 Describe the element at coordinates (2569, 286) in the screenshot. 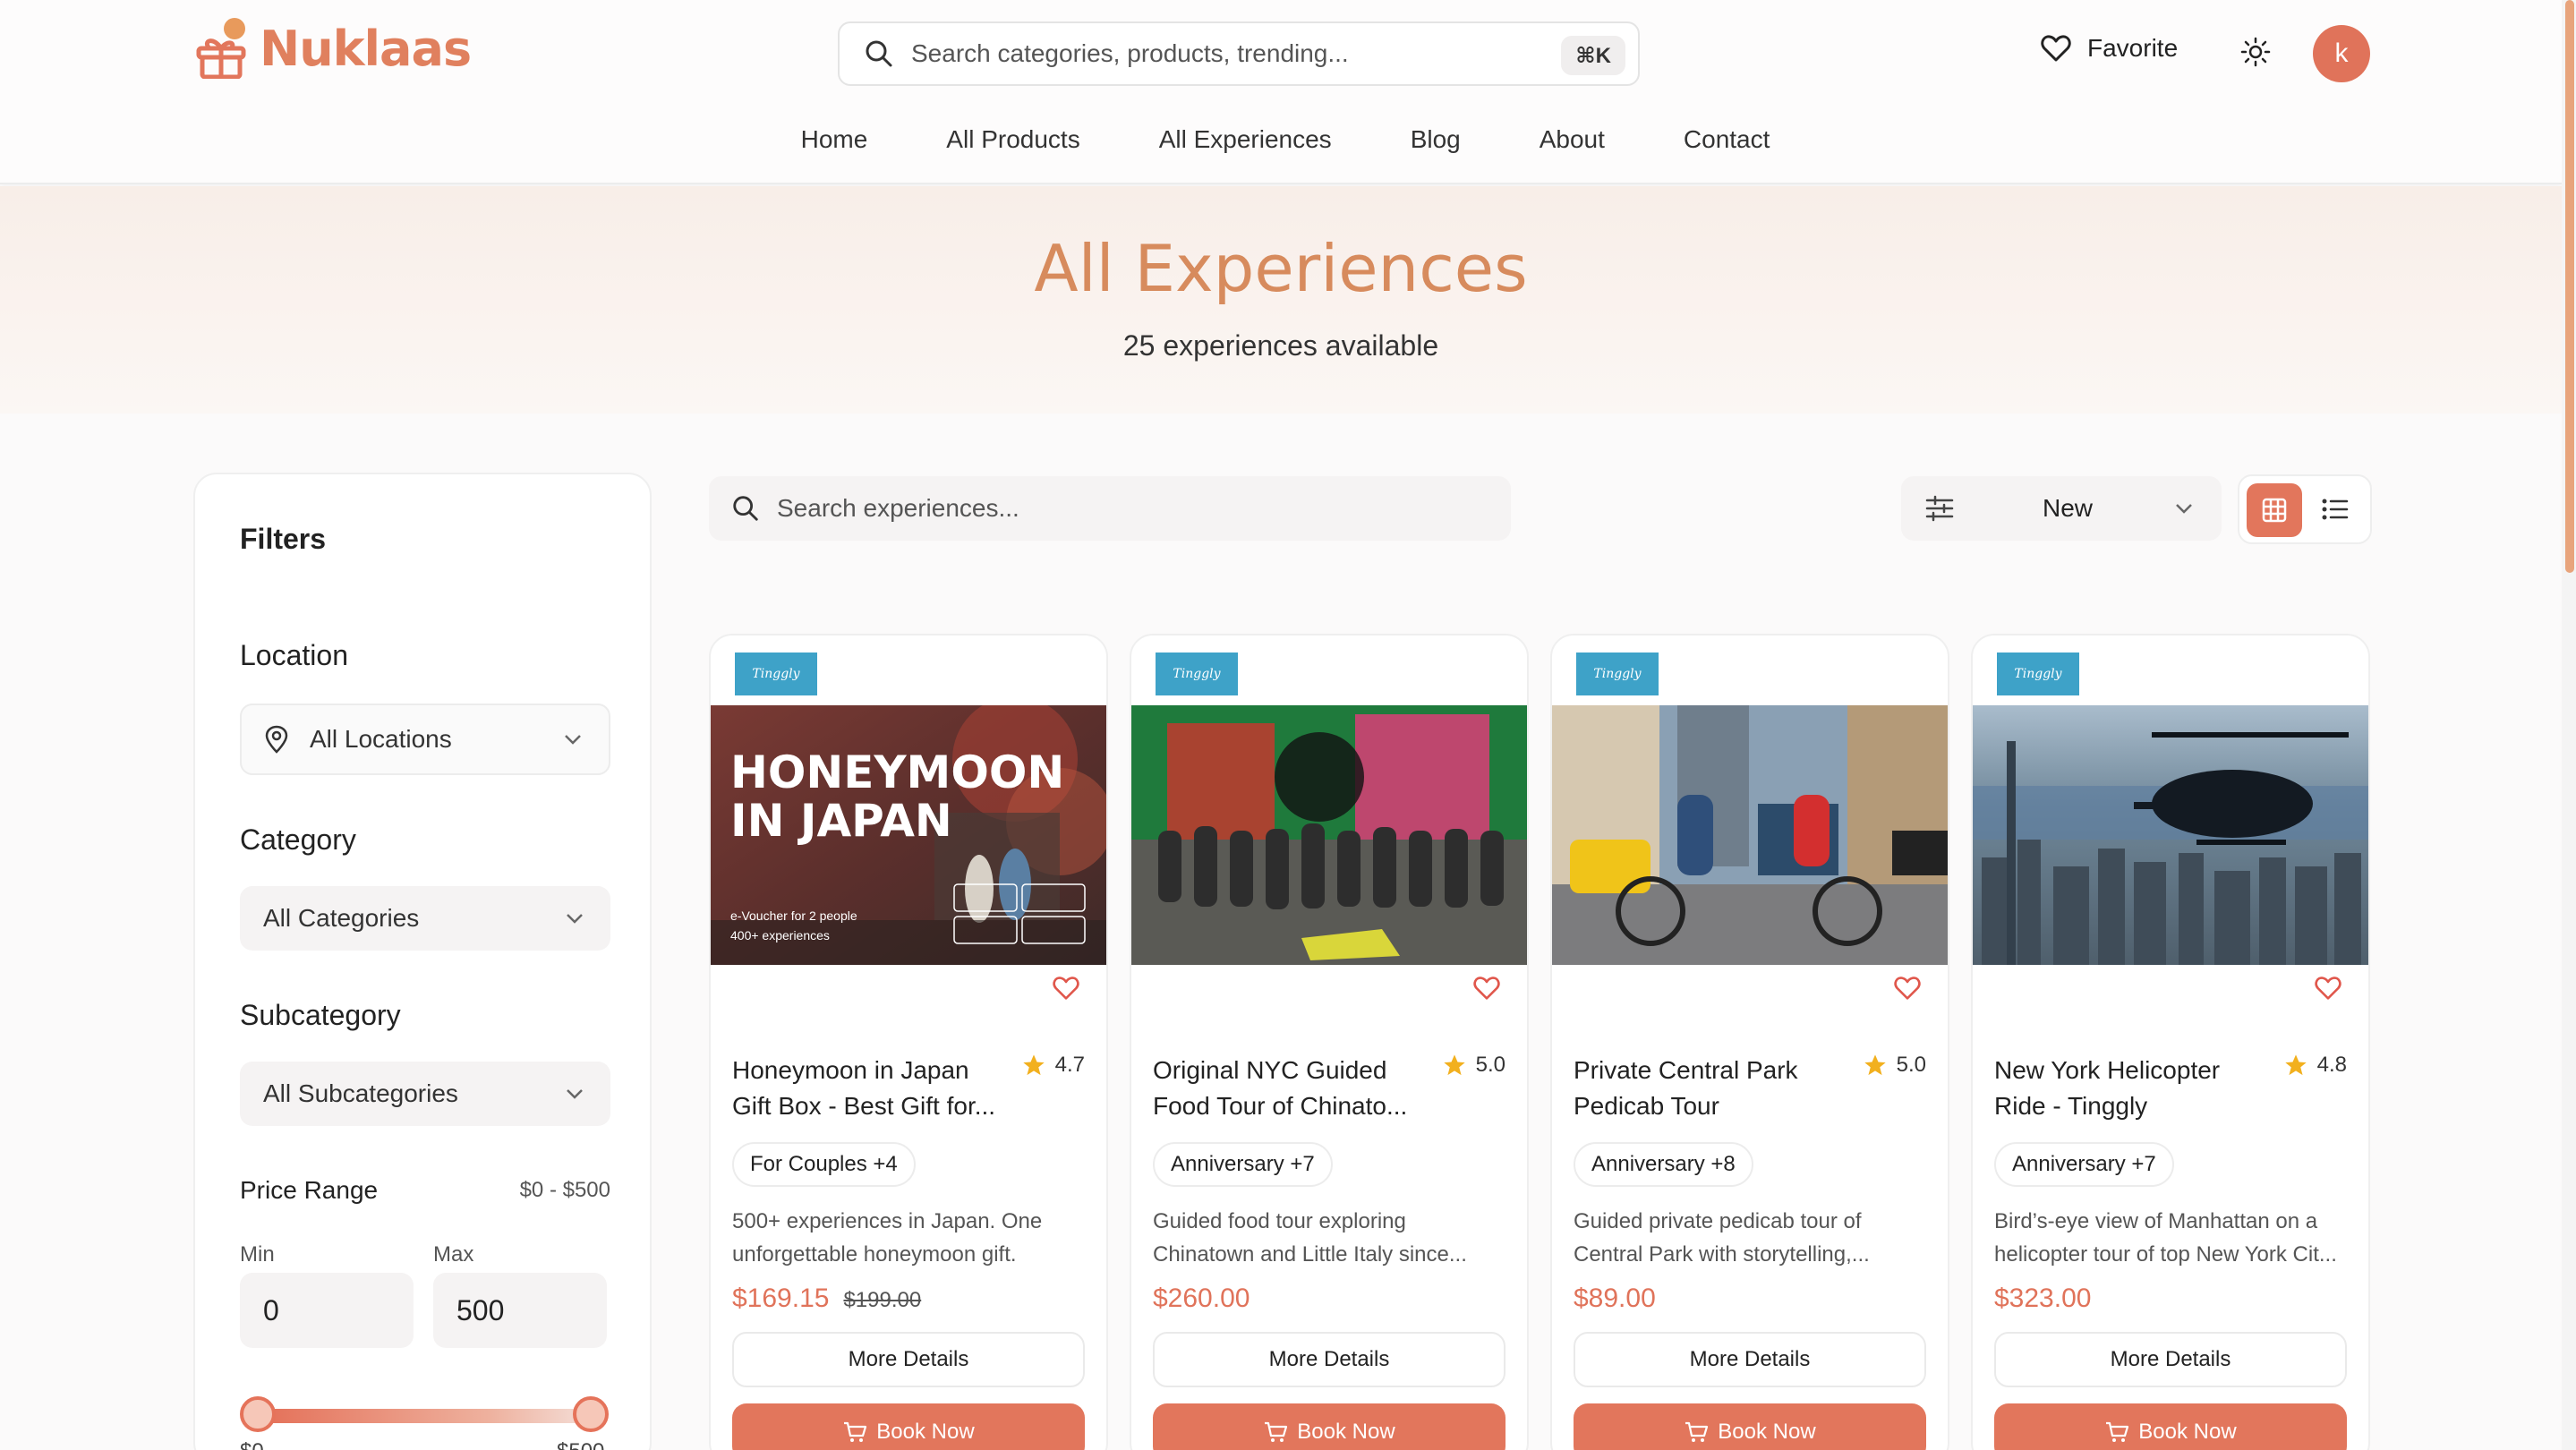

I see `scrollbar-thumb` at that location.